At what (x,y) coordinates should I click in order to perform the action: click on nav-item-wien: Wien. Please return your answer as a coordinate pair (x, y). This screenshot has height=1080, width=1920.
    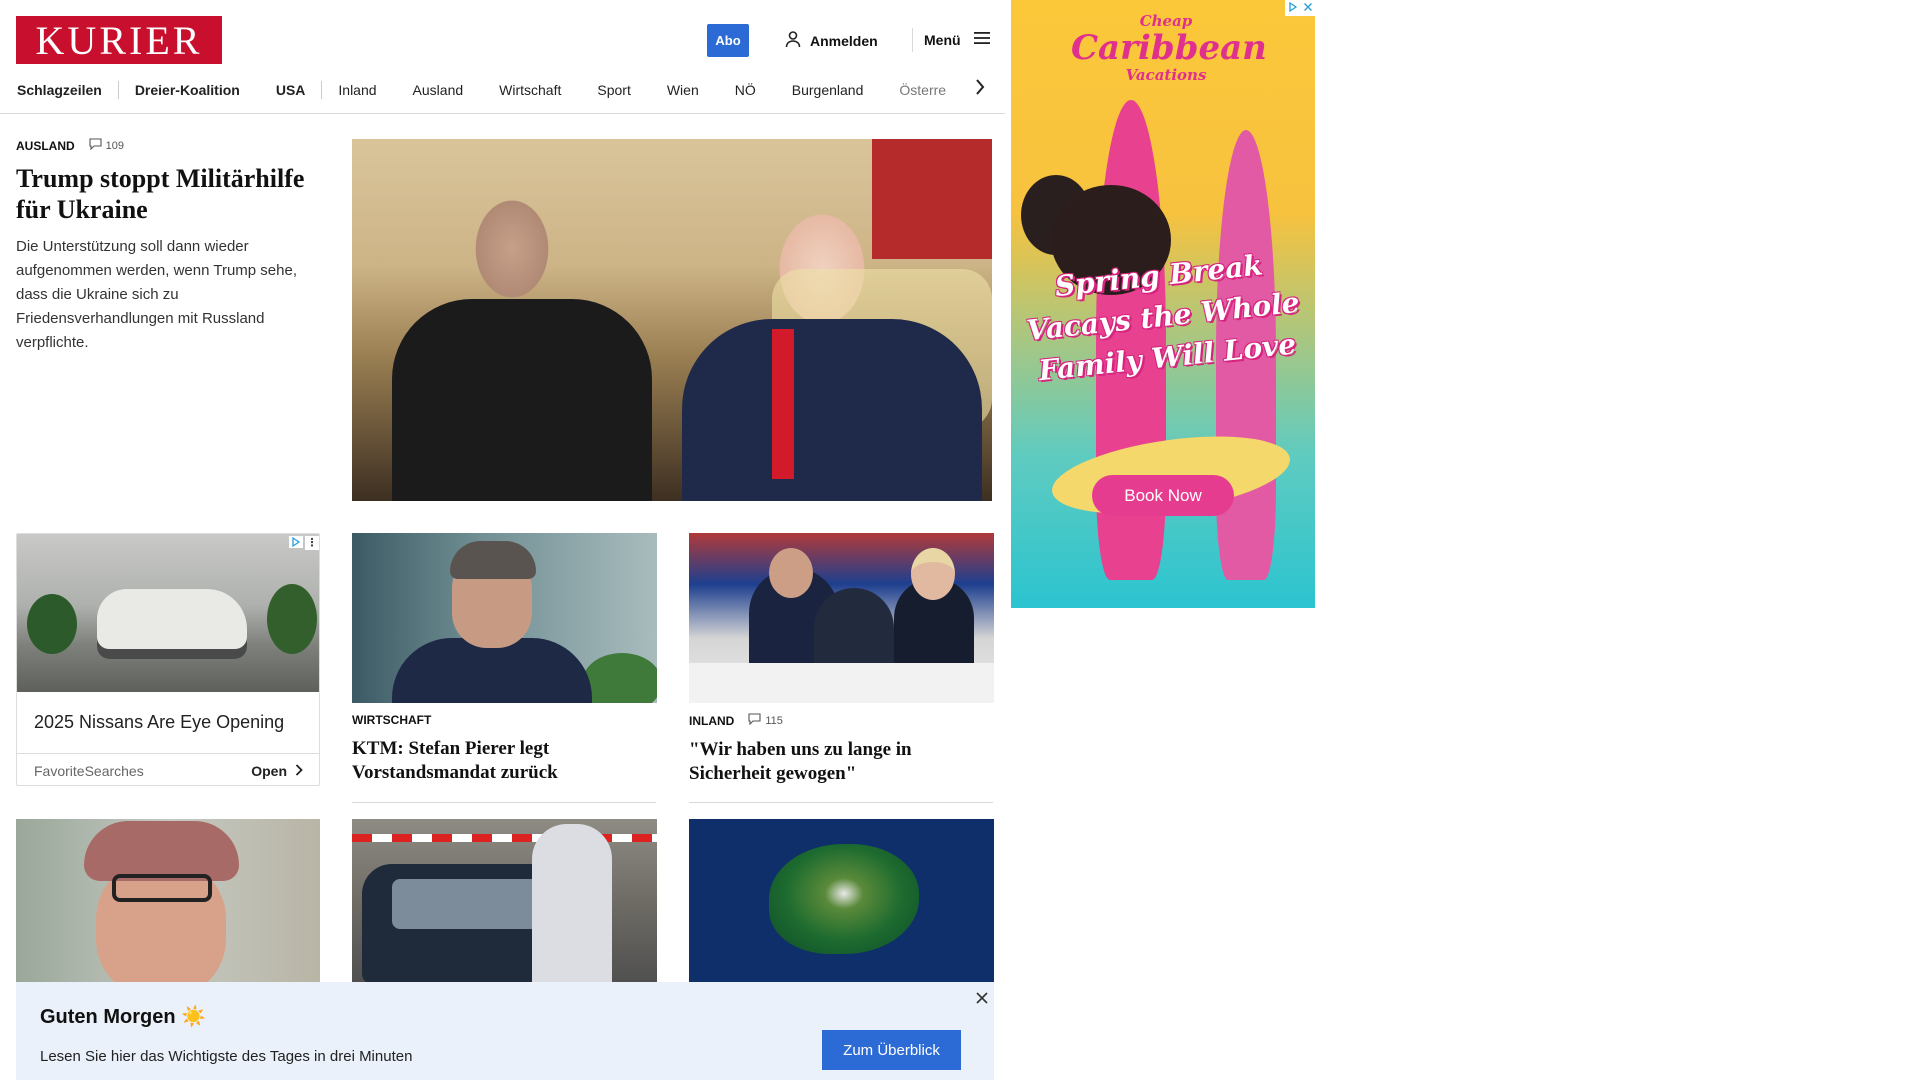
    Looking at the image, I should click on (683, 90).